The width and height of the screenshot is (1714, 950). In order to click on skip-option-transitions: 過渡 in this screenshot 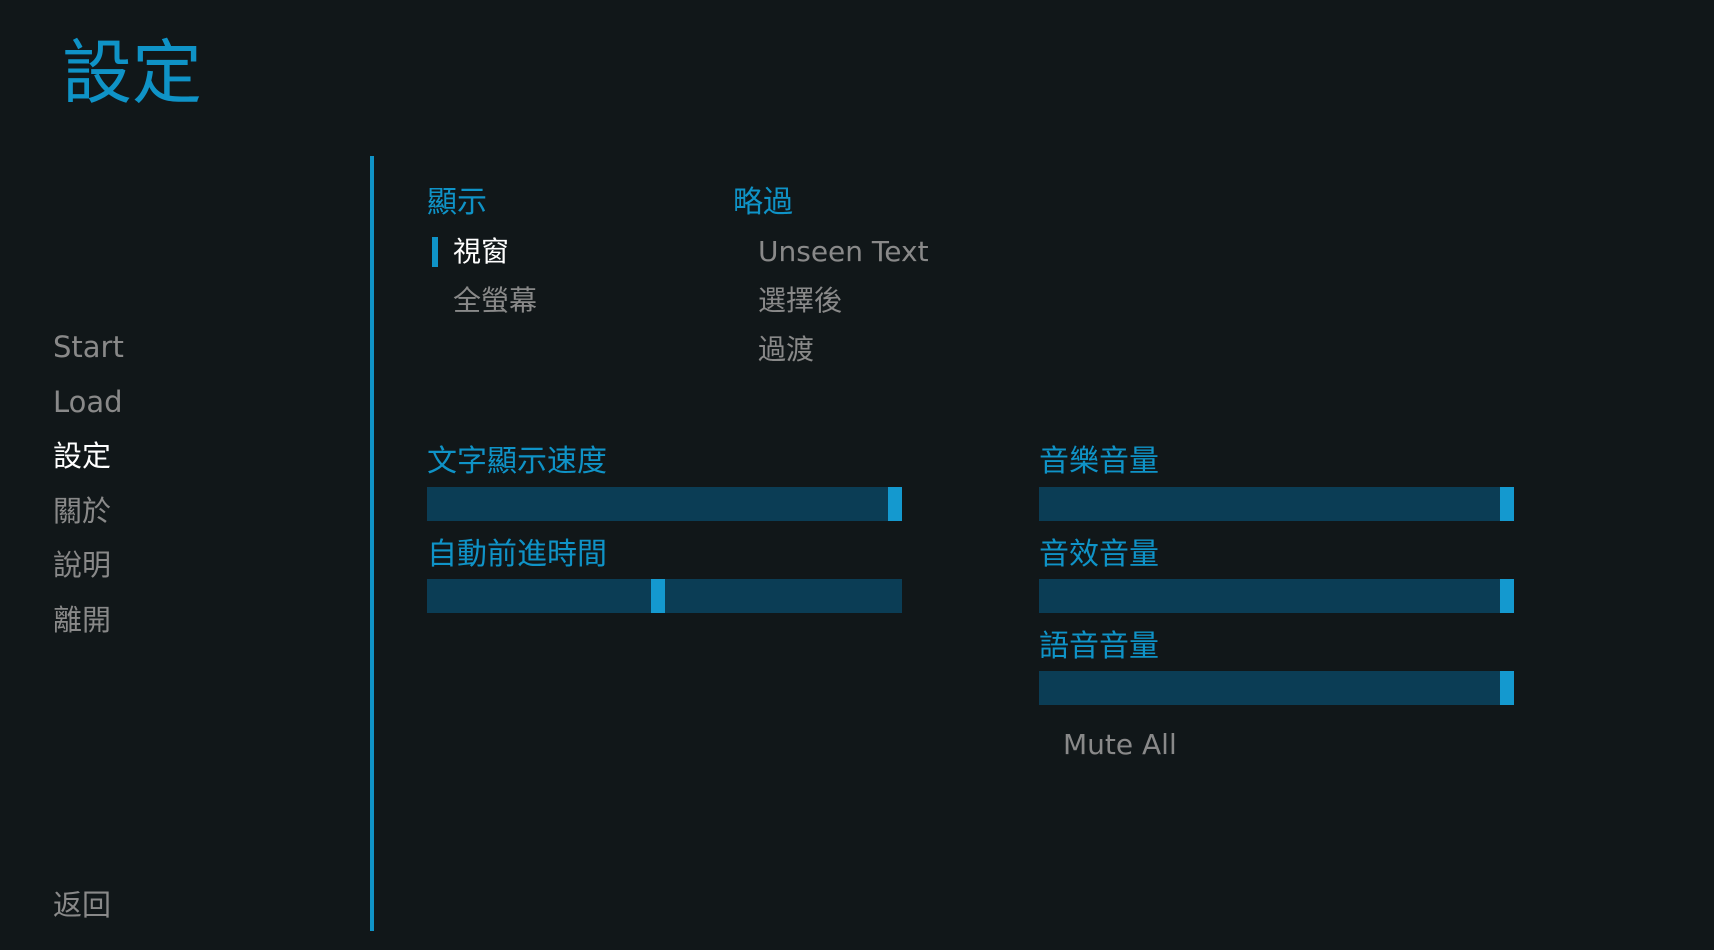, I will do `click(773, 350)`.